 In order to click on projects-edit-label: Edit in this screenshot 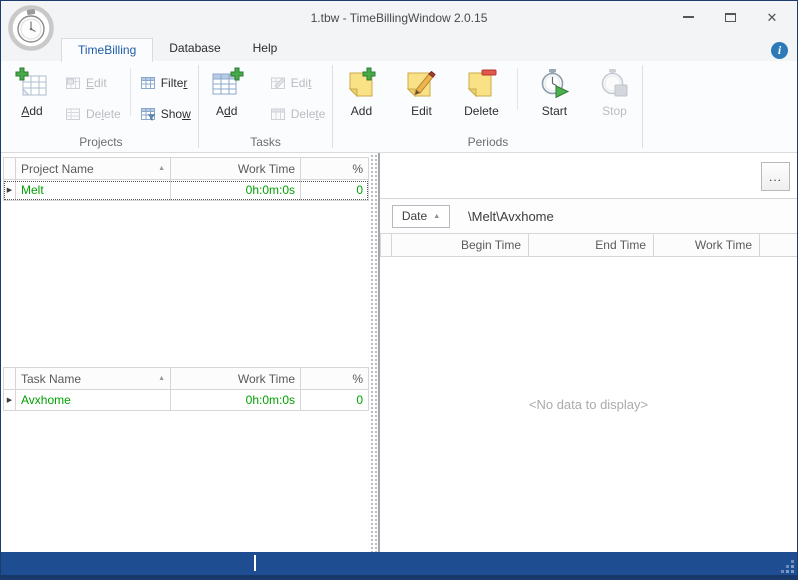, I will do `click(96, 82)`.